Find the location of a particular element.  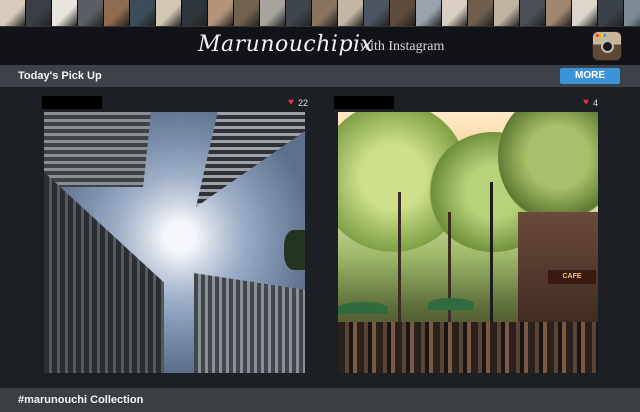

collection-section-bar: #marunouchi Collection is located at coordinates (320, 400).